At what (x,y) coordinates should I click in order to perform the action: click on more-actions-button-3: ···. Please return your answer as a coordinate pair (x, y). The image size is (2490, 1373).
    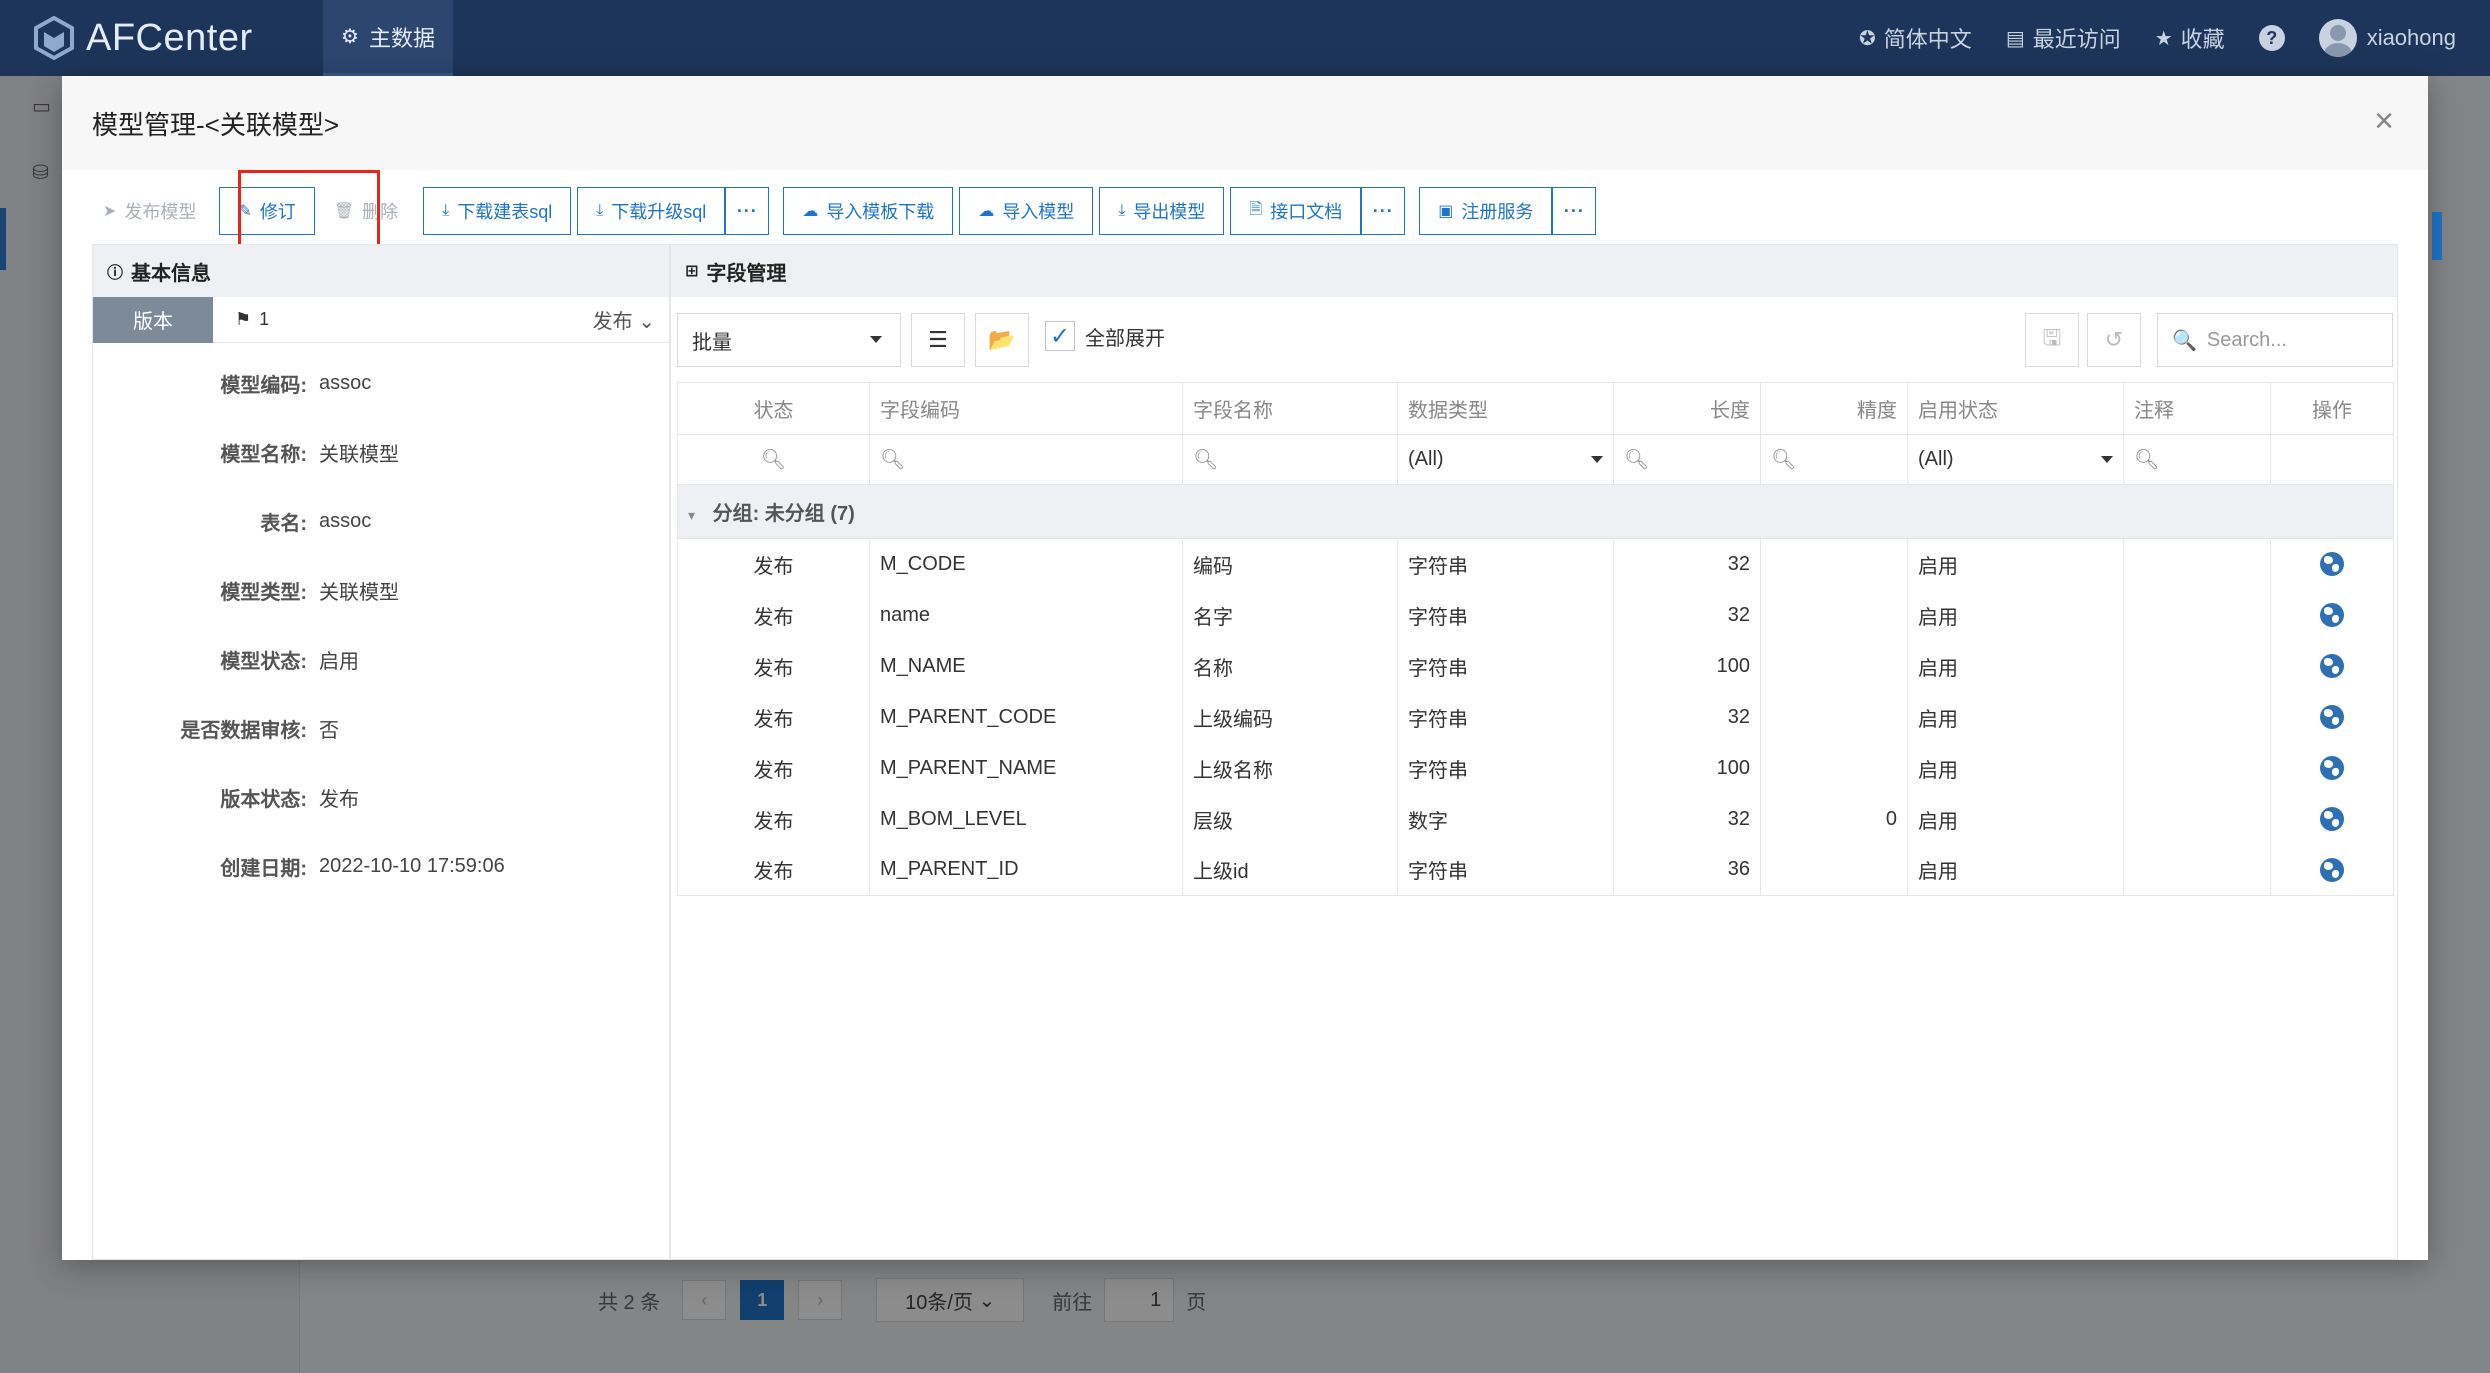
    Looking at the image, I should click on (1574, 211).